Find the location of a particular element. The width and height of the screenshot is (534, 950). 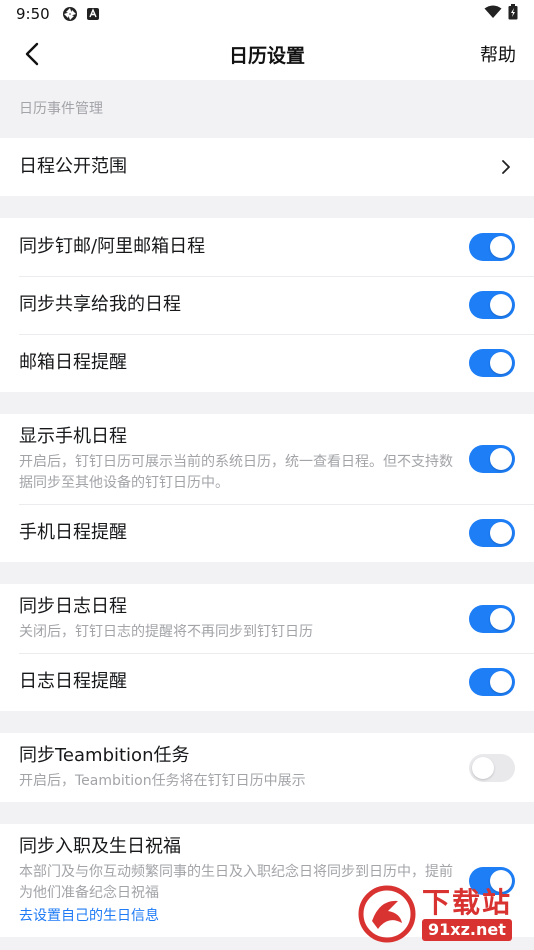

sync-teambition-toggle is located at coordinates (492, 767).